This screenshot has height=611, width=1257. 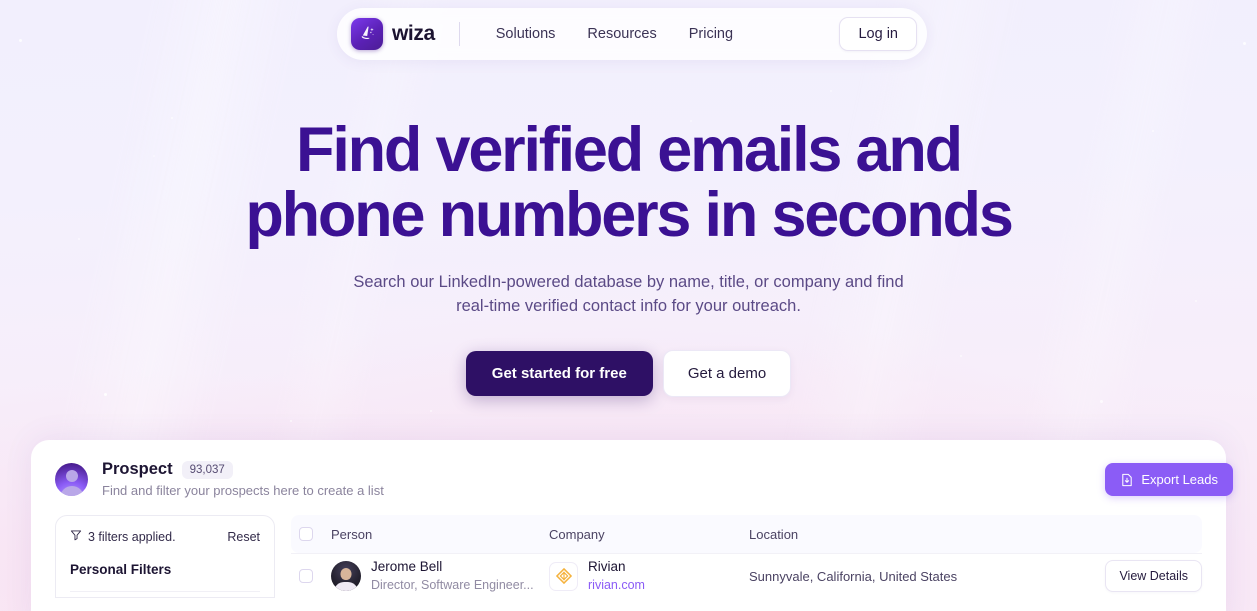 I want to click on person-photo-avatar, so click(x=346, y=576).